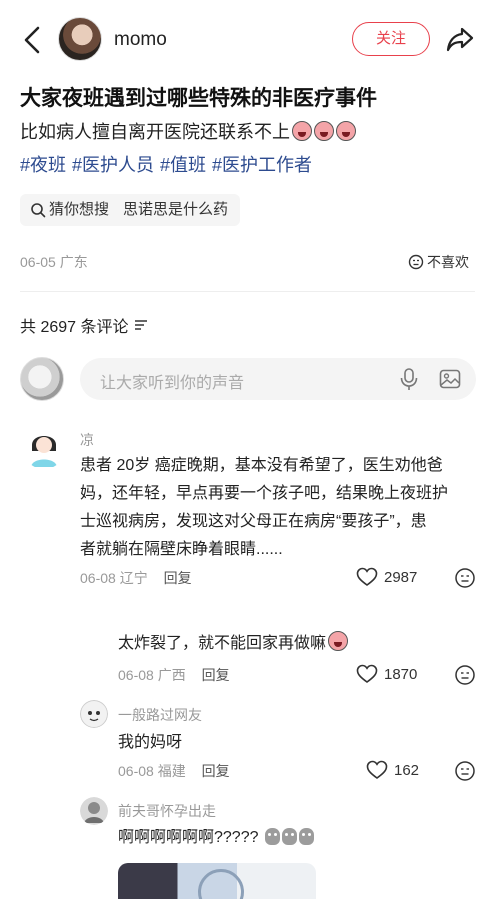 This screenshot has width=495, height=899. I want to click on comment-count: 共 2697 条评论, so click(84, 325).